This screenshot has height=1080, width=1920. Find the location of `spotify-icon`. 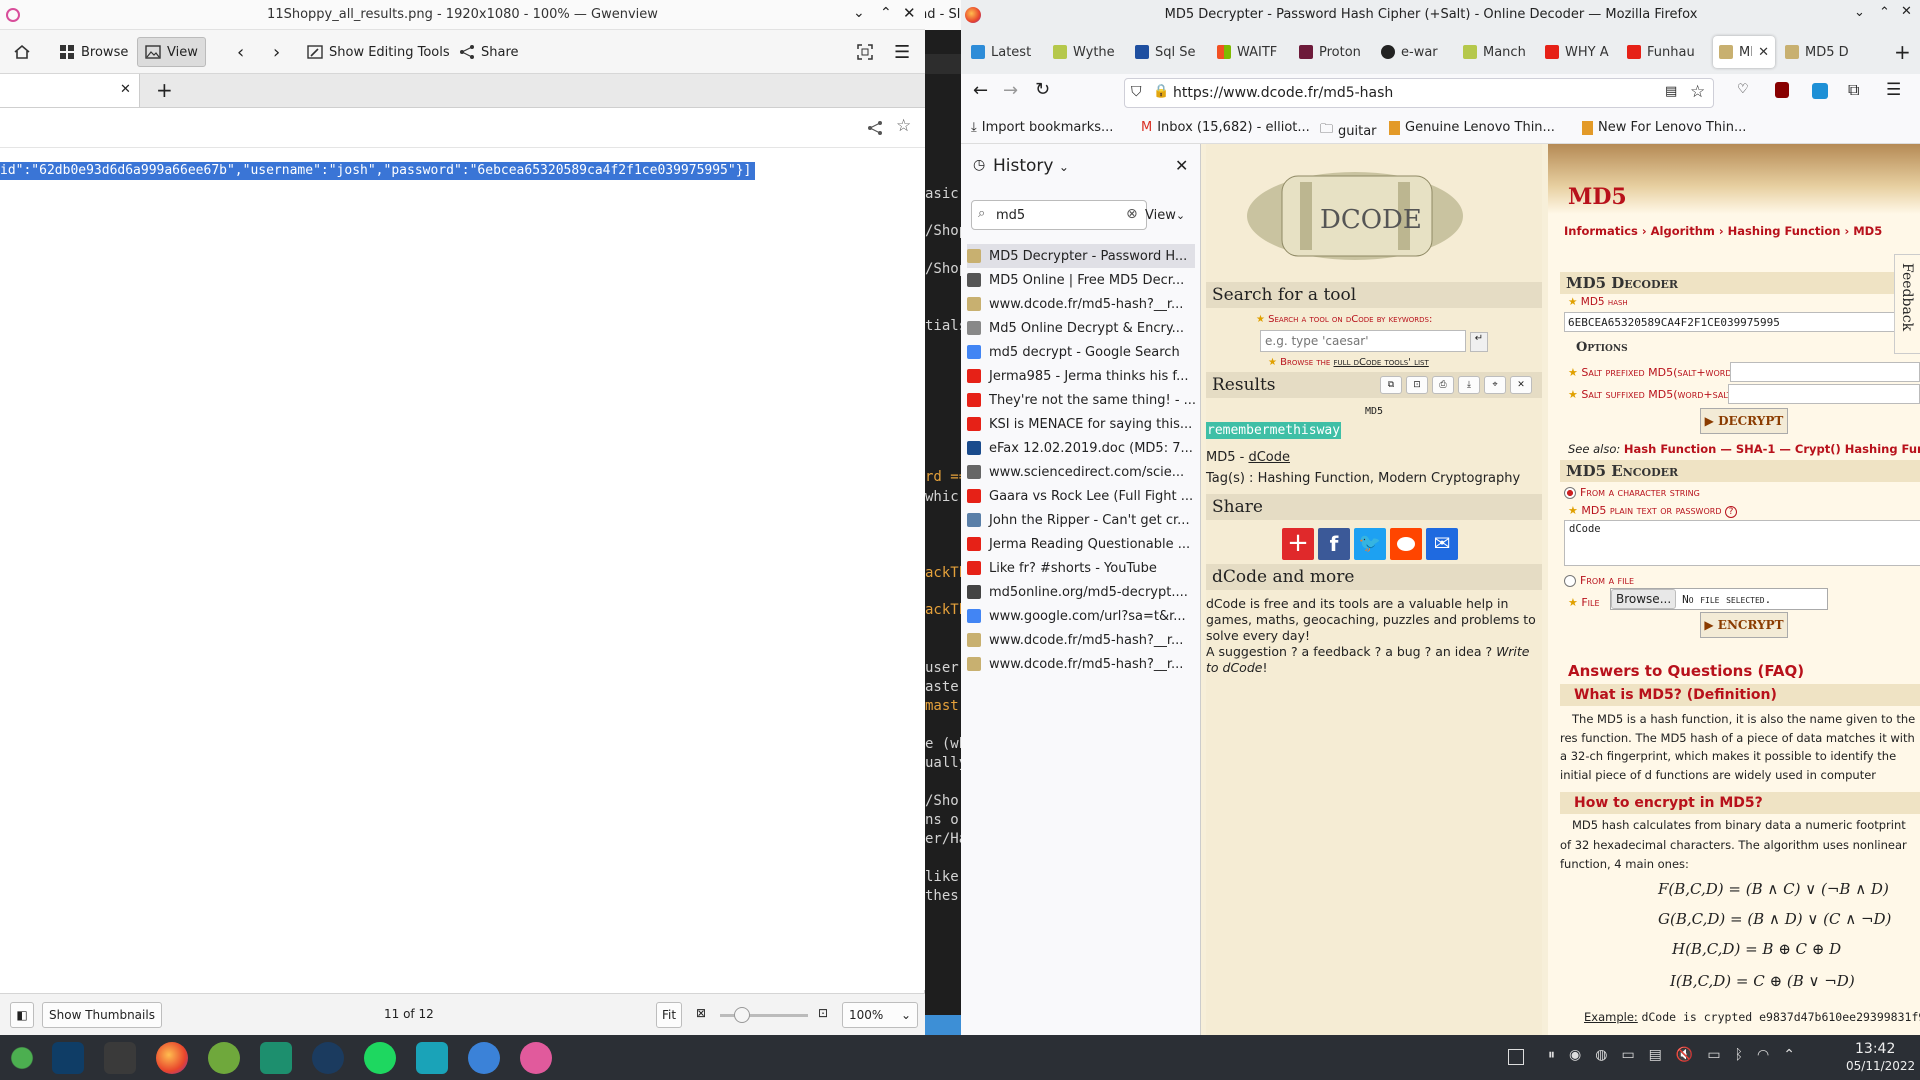

spotify-icon is located at coordinates (380, 1058).